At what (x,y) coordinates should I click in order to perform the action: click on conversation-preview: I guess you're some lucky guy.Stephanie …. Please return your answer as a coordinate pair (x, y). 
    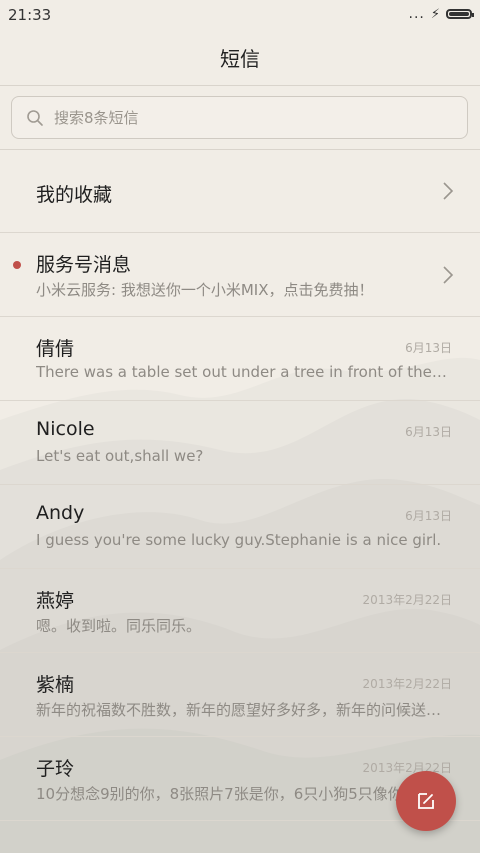
    Looking at the image, I should click on (239, 540).